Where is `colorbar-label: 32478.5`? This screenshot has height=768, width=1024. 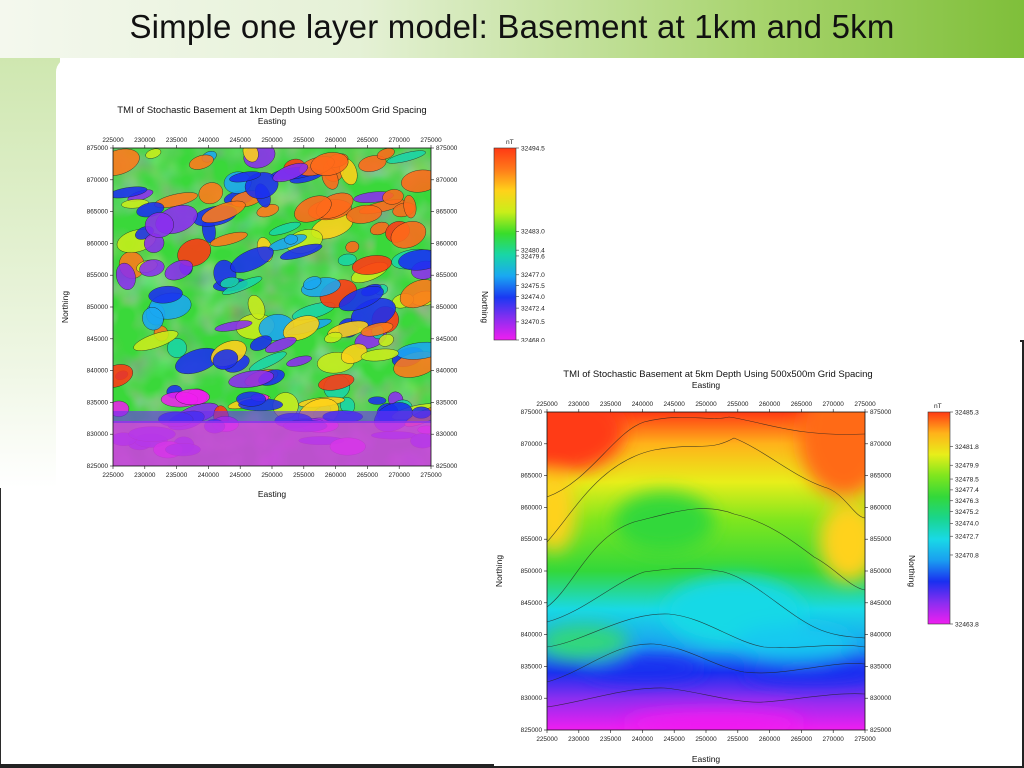
colorbar-label: 32478.5 is located at coordinates (967, 479).